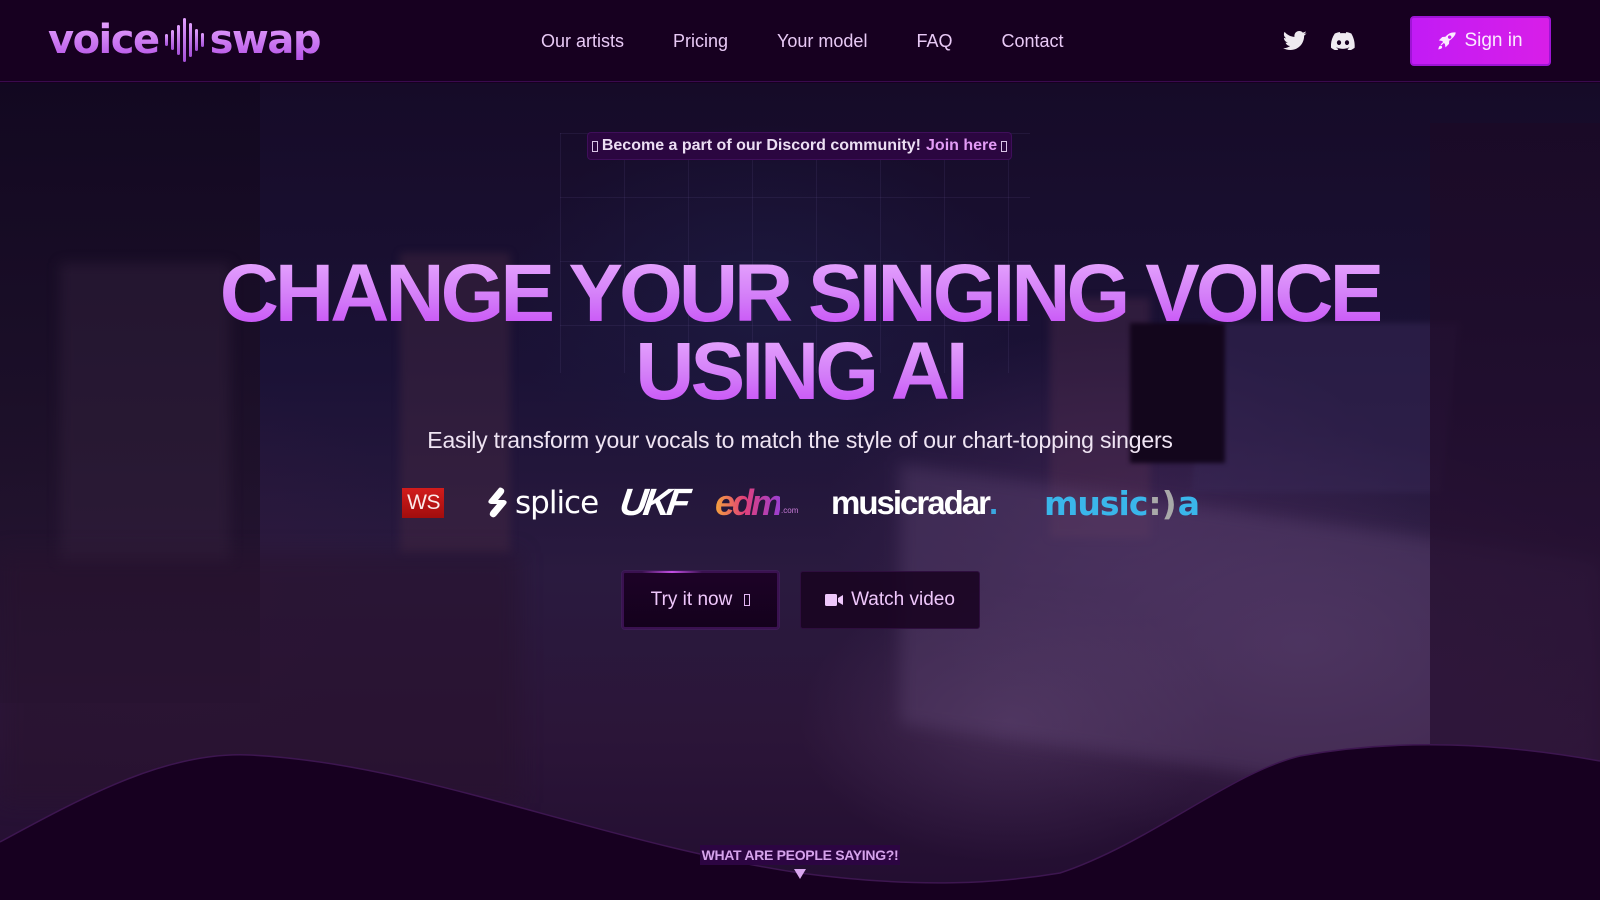 The image size is (1600, 900). Describe the element at coordinates (800, 855) in the screenshot. I see `testimonials-section-label: WHAT ARE PEOPLE SAYING?!` at that location.